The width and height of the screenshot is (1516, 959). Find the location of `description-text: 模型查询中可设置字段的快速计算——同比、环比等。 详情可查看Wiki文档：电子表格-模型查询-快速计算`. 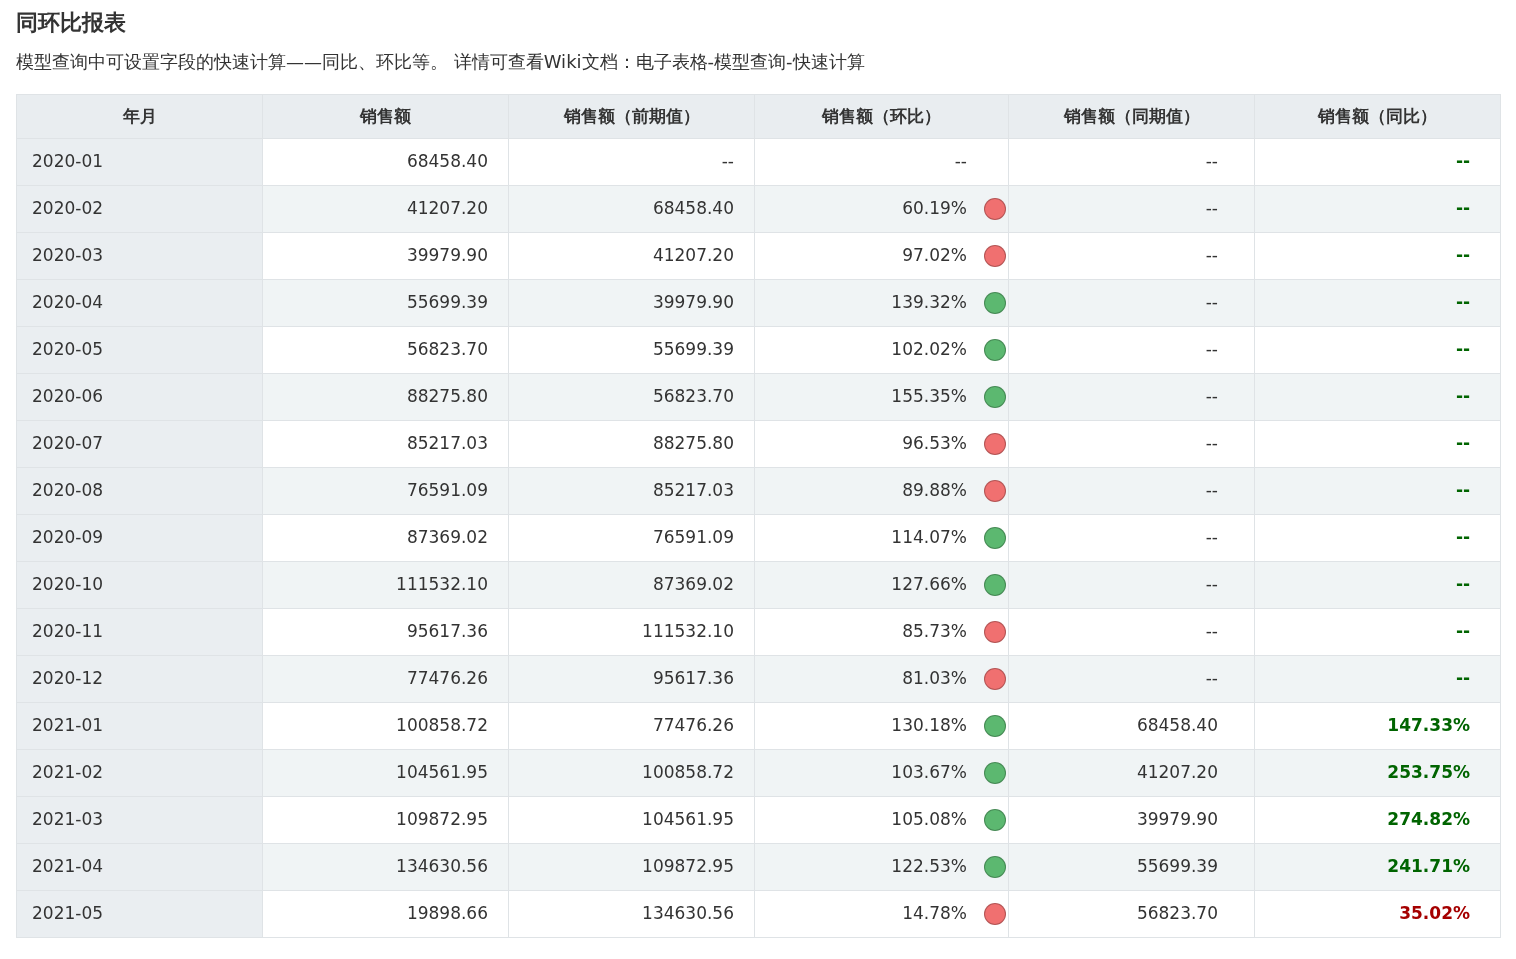

description-text: 模型查询中可设置字段的快速计算——同比、环比等。 详情可查看Wiki文档：电子表格-模型查询-快速计算 is located at coordinates (441, 62).